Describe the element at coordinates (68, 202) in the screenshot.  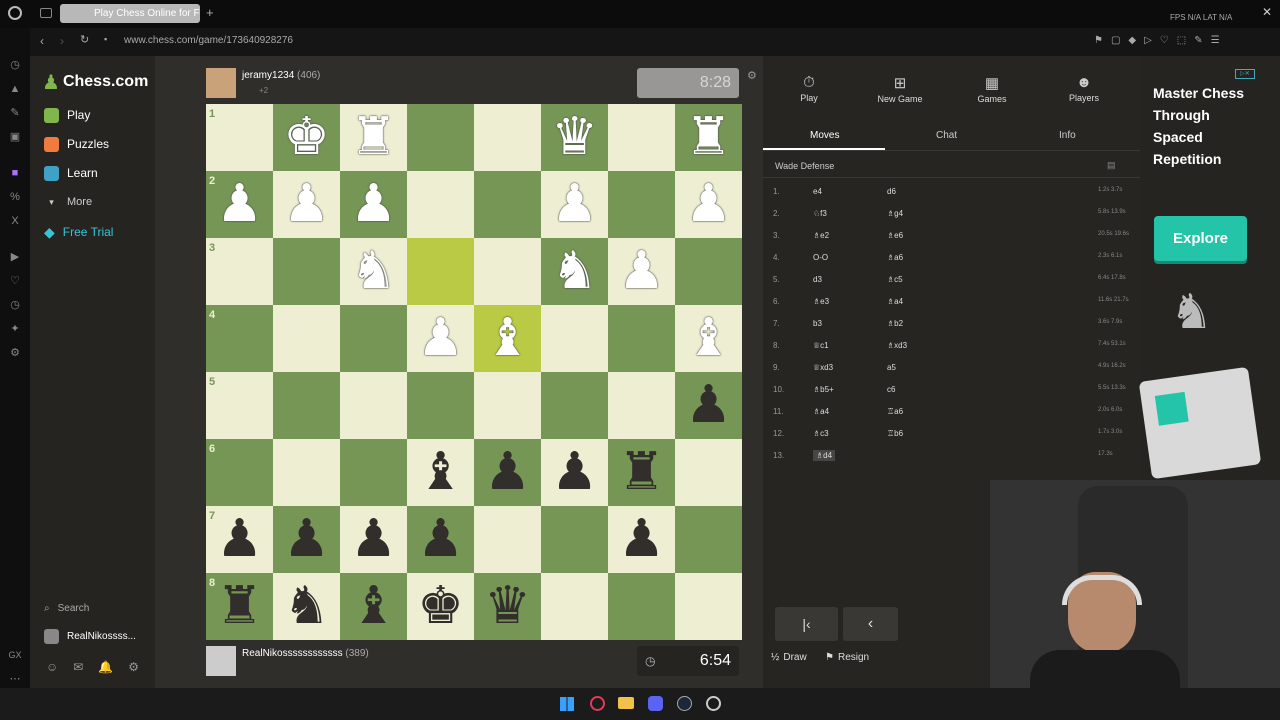
I see `sidebar-item-more: ▾ More` at that location.